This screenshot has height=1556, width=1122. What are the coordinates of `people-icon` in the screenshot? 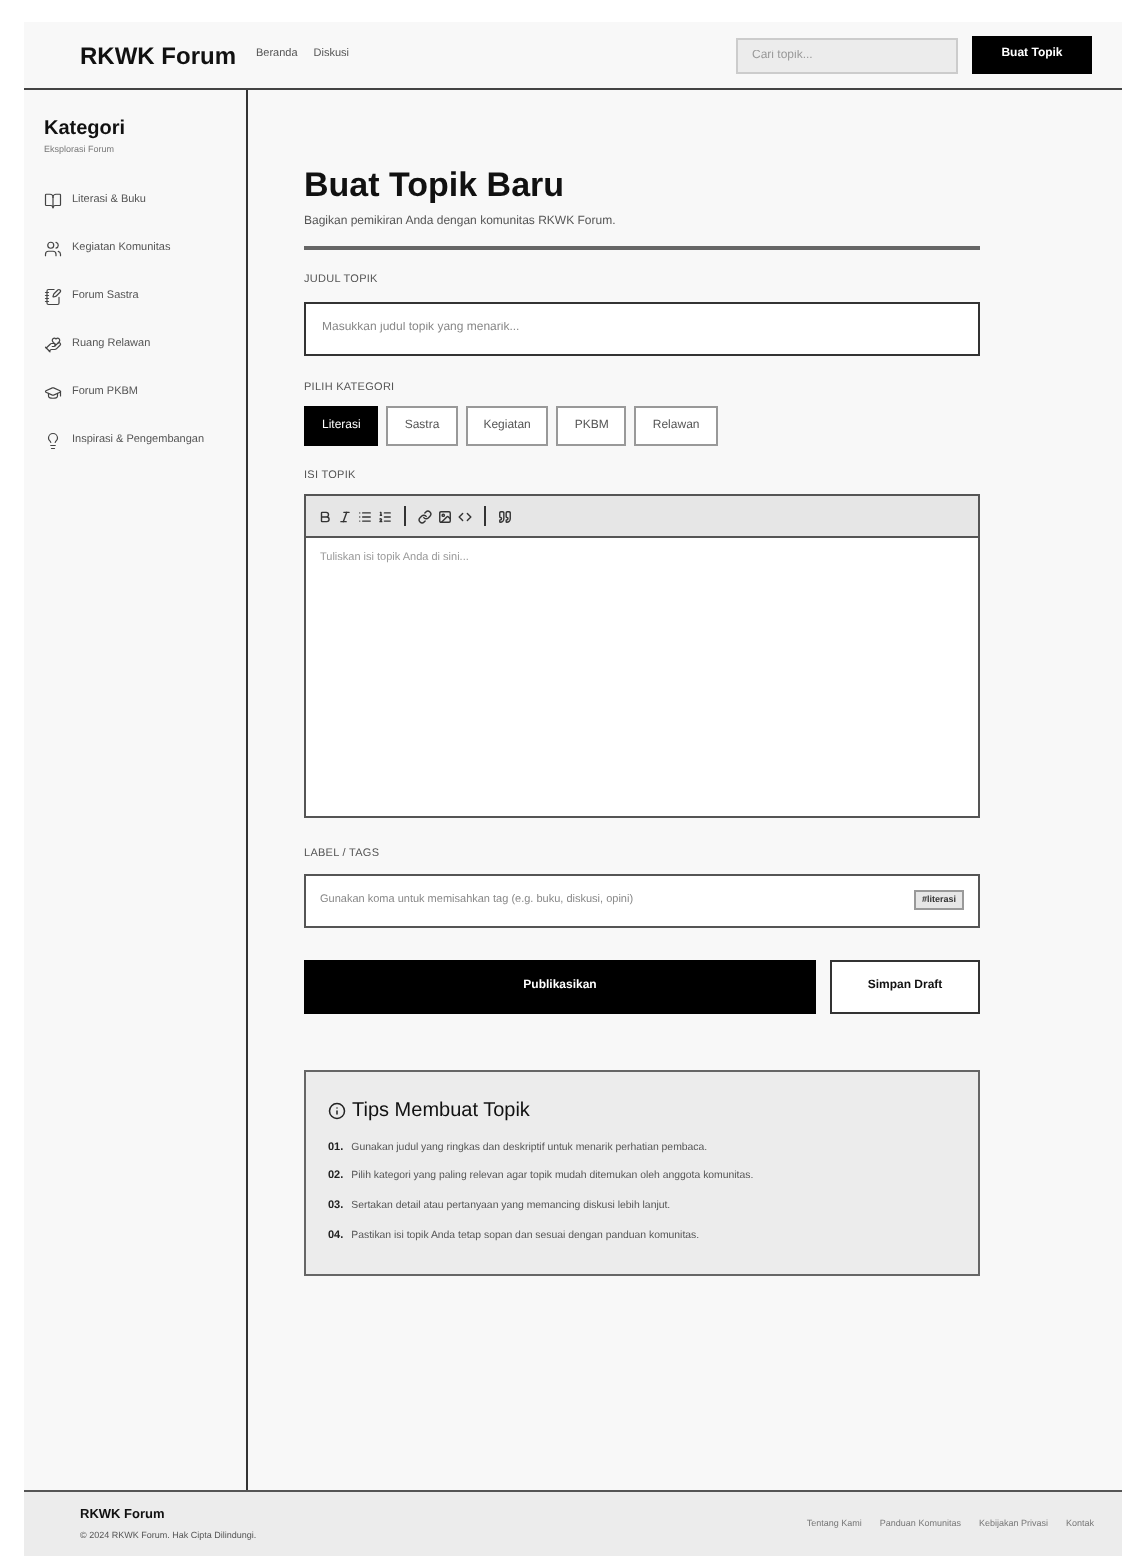 It's located at (53, 248).